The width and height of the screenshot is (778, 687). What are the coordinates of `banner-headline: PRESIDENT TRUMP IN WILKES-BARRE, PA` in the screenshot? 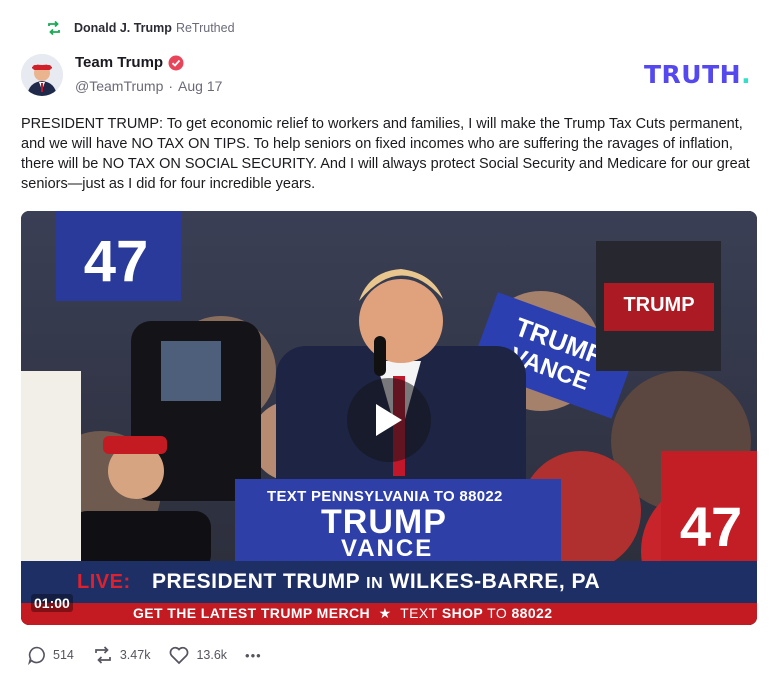 It's located at (376, 582).